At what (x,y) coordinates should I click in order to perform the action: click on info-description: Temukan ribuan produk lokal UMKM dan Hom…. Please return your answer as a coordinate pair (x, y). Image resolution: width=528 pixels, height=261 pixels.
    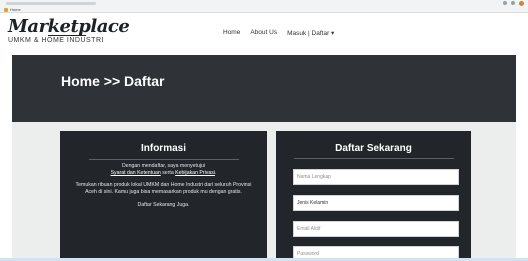
    Looking at the image, I should click on (163, 188).